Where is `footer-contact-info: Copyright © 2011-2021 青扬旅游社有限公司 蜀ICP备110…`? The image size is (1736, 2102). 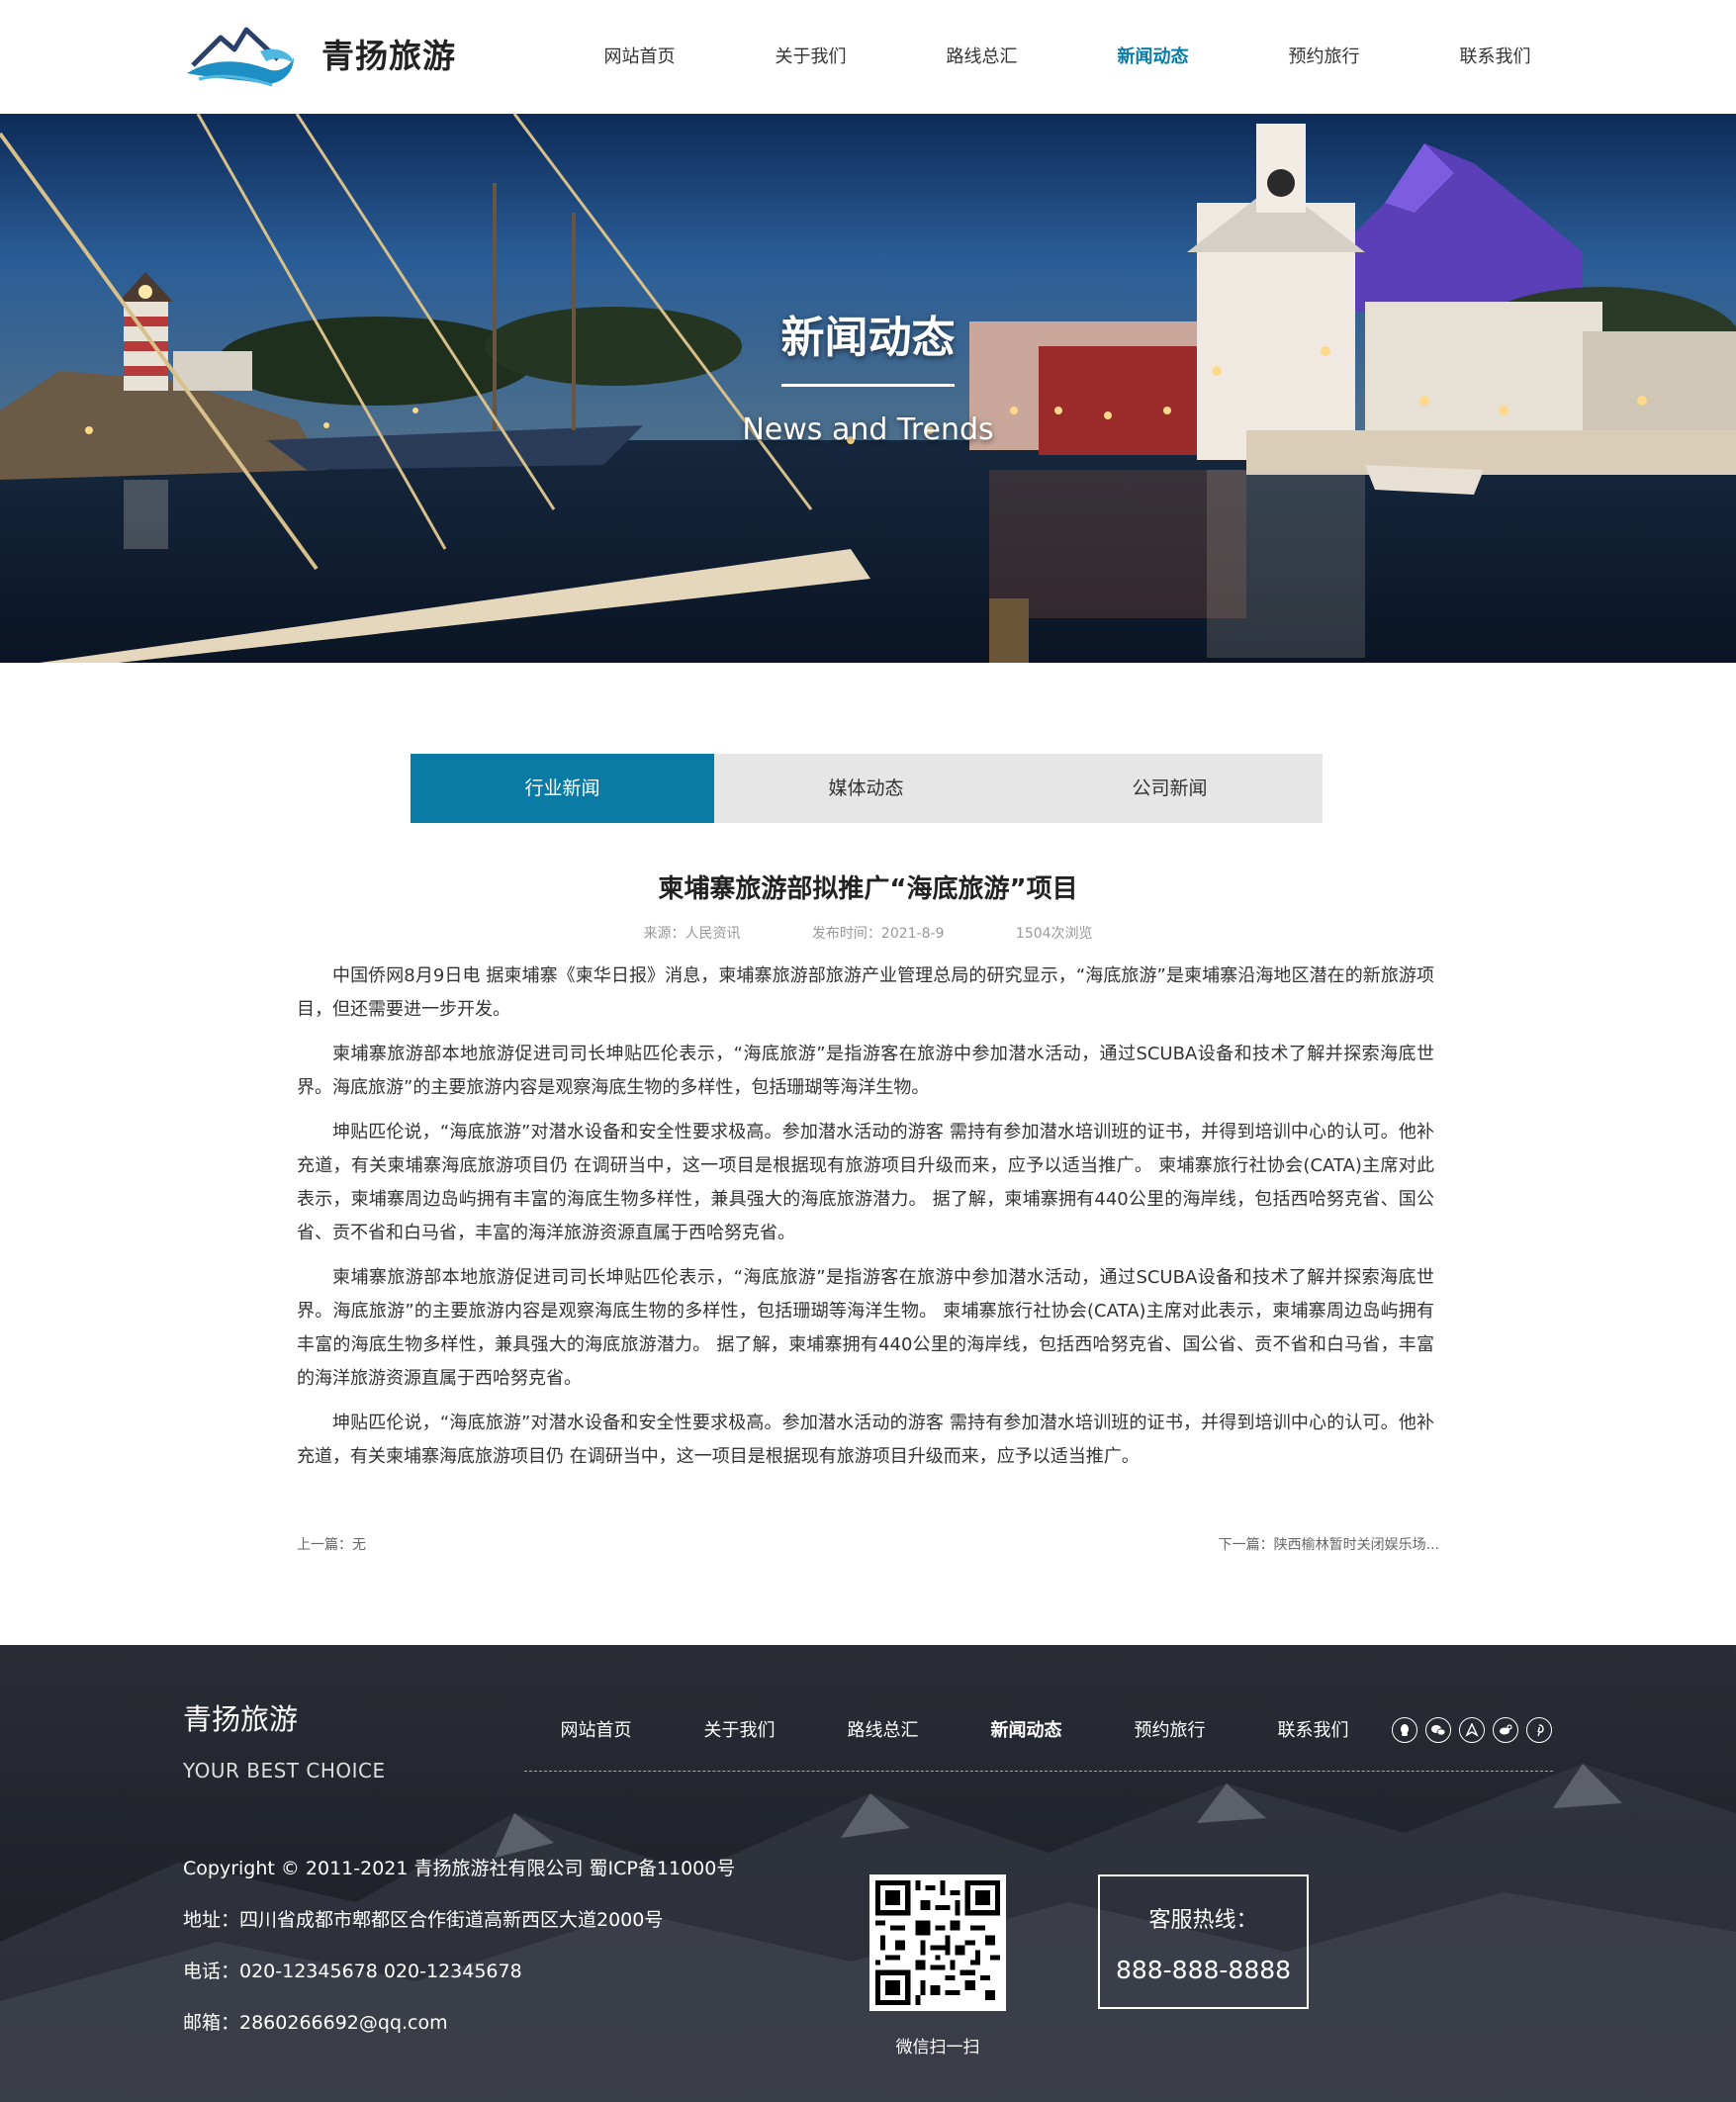
footer-contact-info: Copyright © 2011-2021 青扬旅游社有限公司 蜀ICP备110… is located at coordinates (459, 1958).